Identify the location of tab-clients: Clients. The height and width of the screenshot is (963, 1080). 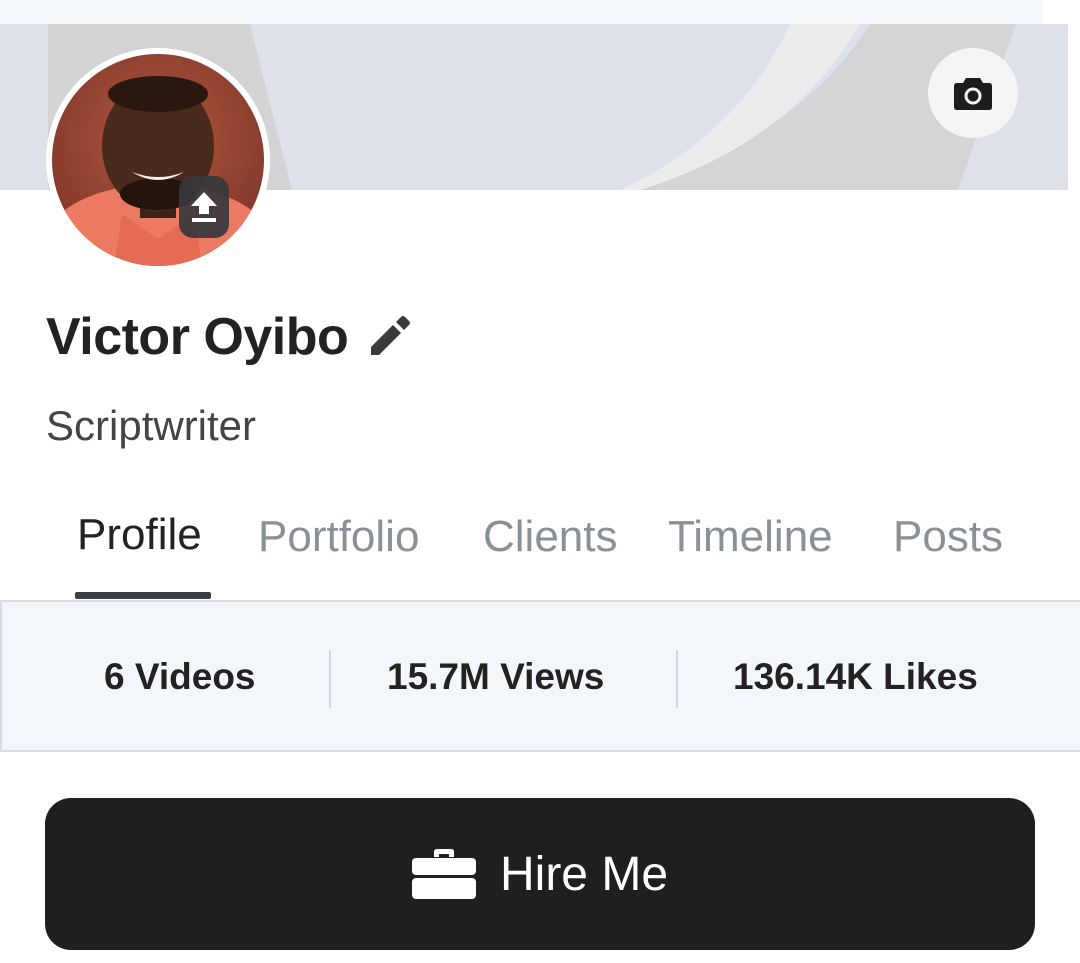
(550, 537).